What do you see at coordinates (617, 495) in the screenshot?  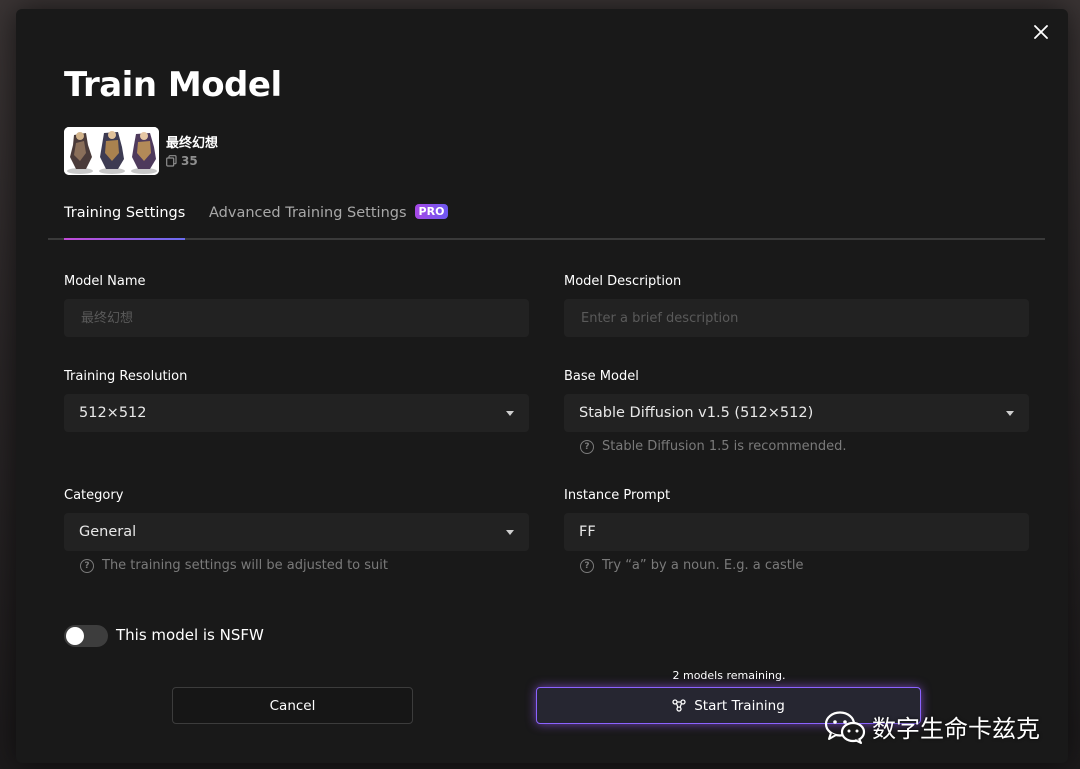 I see `instance-prompt-label: Instance Prompt` at bounding box center [617, 495].